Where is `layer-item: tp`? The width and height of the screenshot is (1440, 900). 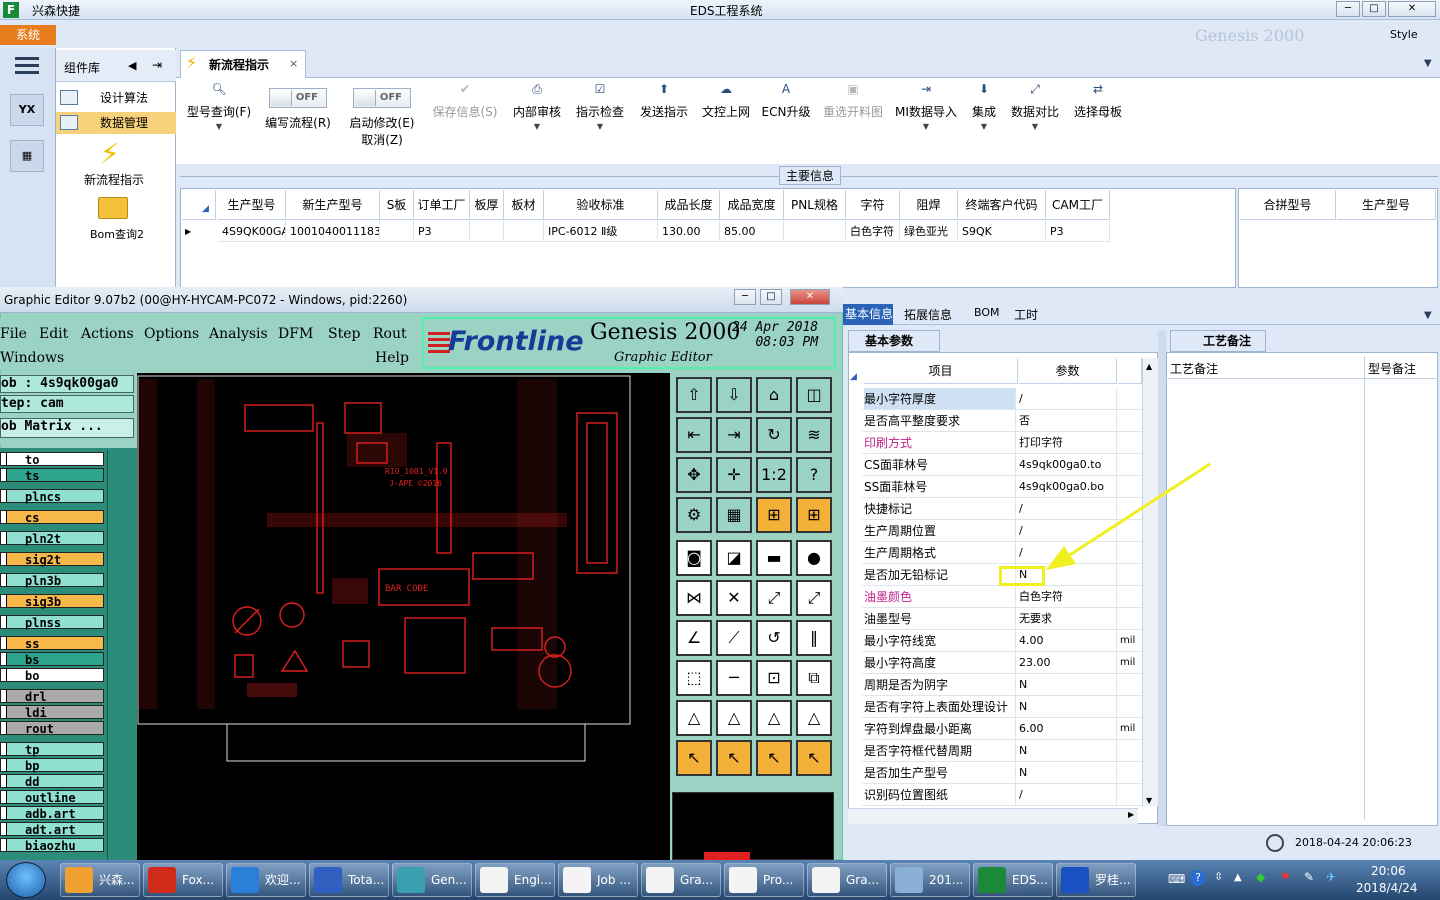 layer-item: tp is located at coordinates (52, 749).